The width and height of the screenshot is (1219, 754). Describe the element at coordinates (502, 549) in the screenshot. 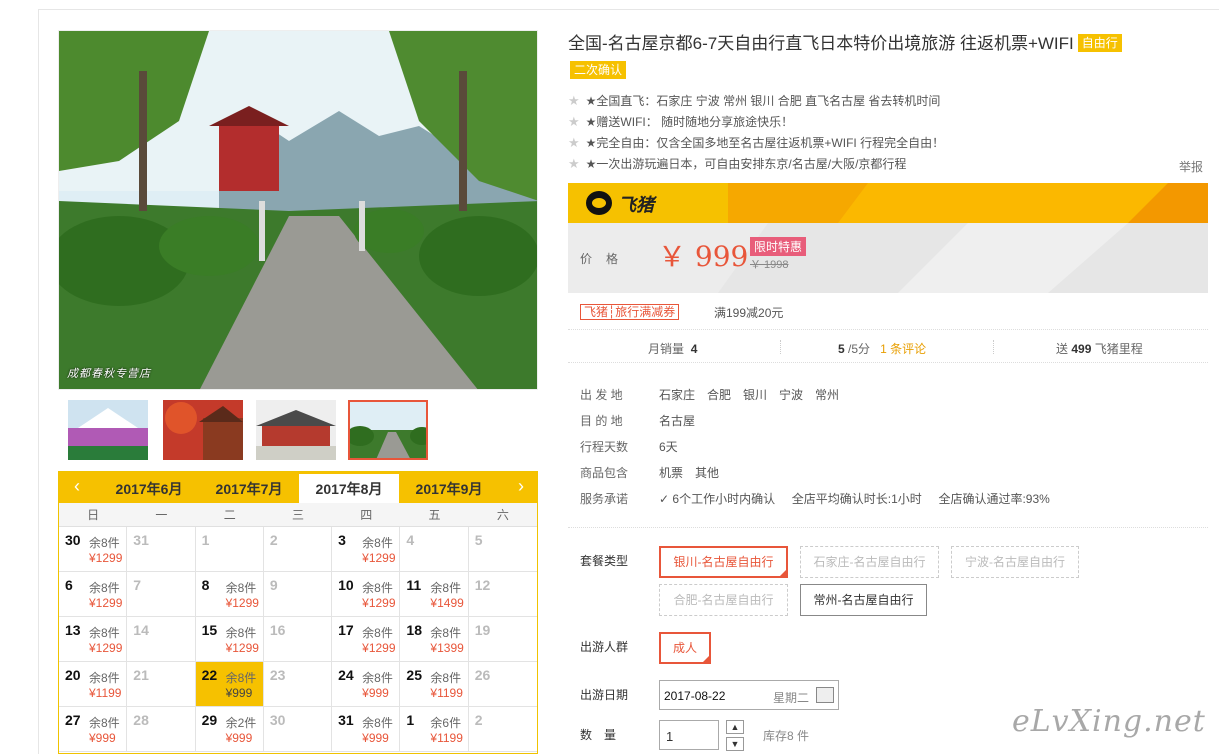

I see `calendar-day-cell: 5` at that location.